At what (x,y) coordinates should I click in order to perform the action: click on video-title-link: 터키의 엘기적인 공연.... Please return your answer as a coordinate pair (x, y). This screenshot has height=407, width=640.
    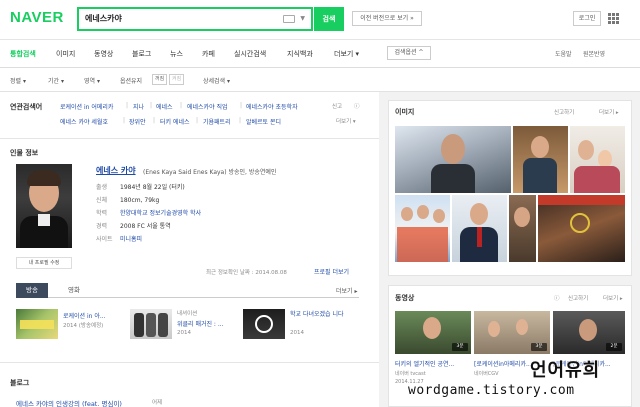
    Looking at the image, I should click on (433, 363).